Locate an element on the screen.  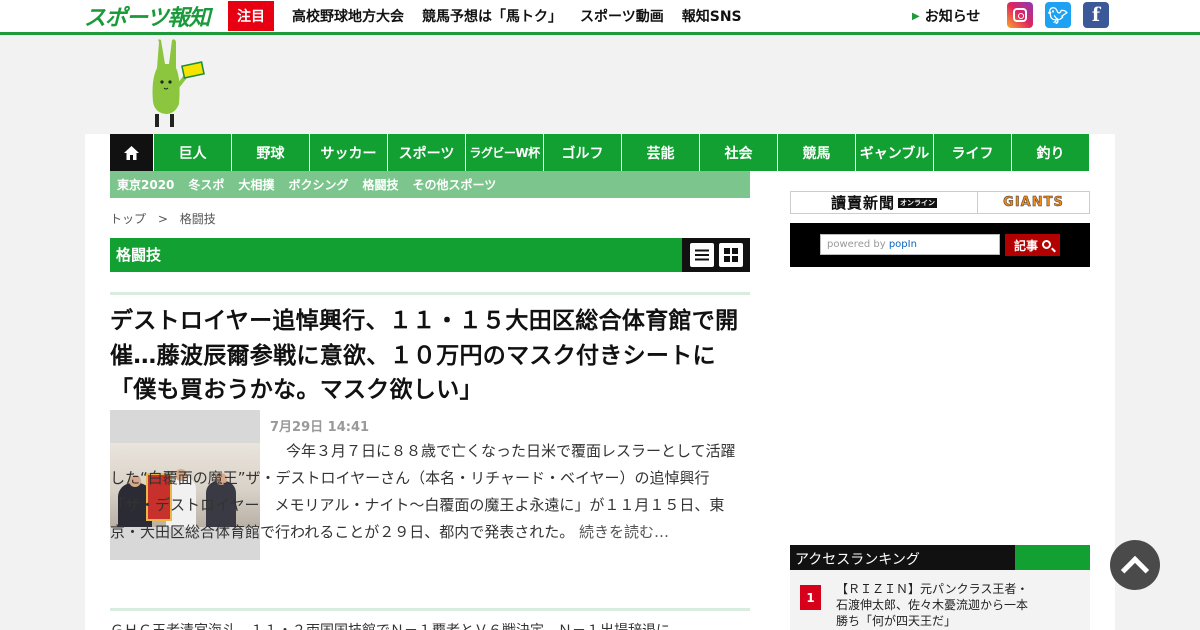
search-button-label: 記事 is located at coordinates (1025, 245).